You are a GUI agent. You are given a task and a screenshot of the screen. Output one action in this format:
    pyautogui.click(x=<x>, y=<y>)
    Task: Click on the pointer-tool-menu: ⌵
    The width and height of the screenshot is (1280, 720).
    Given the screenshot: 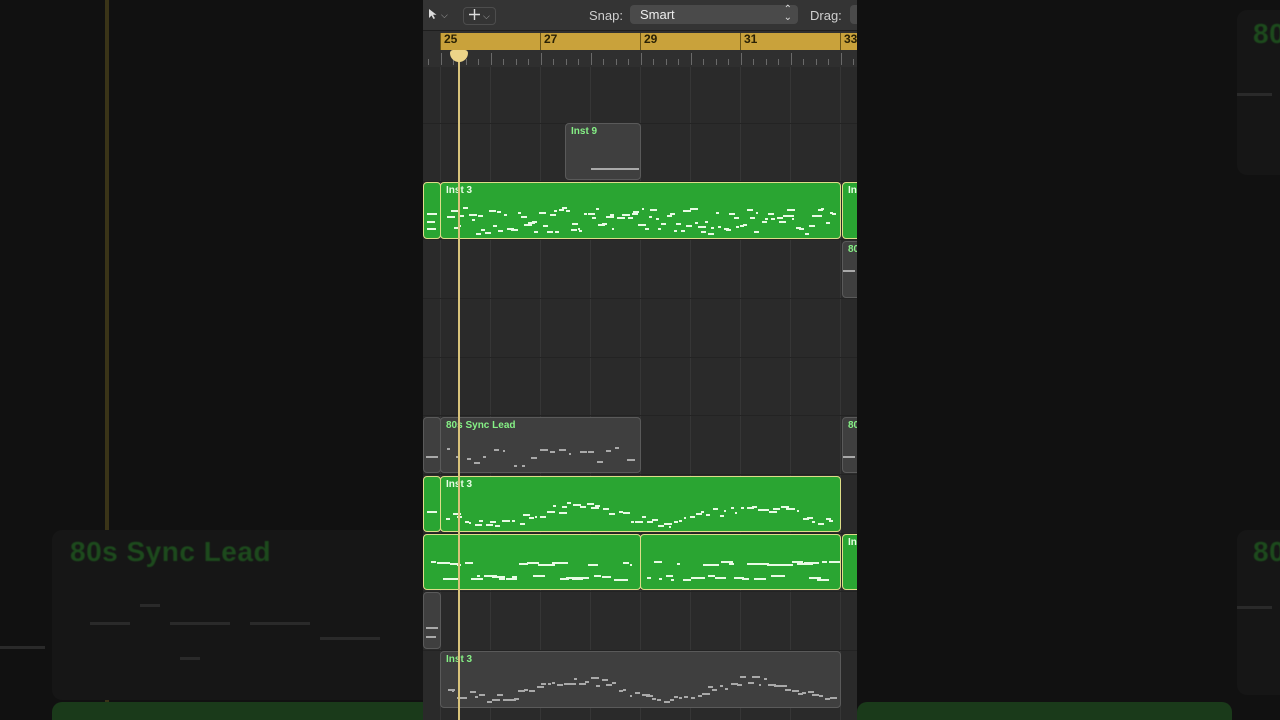 What is the action you would take?
    pyautogui.click(x=438, y=15)
    